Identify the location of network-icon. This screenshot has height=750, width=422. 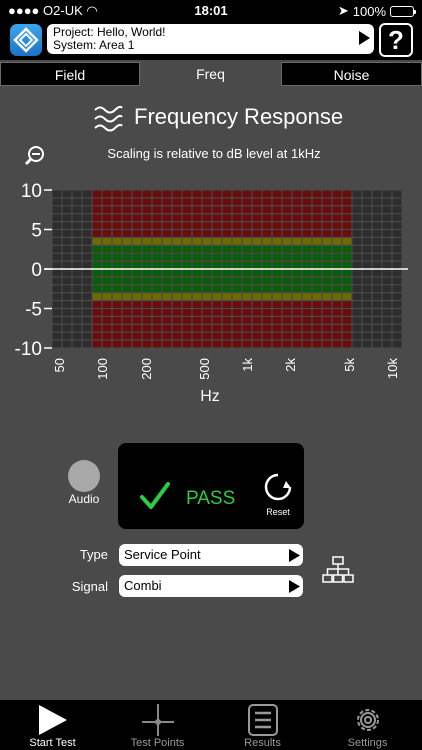
(338, 570).